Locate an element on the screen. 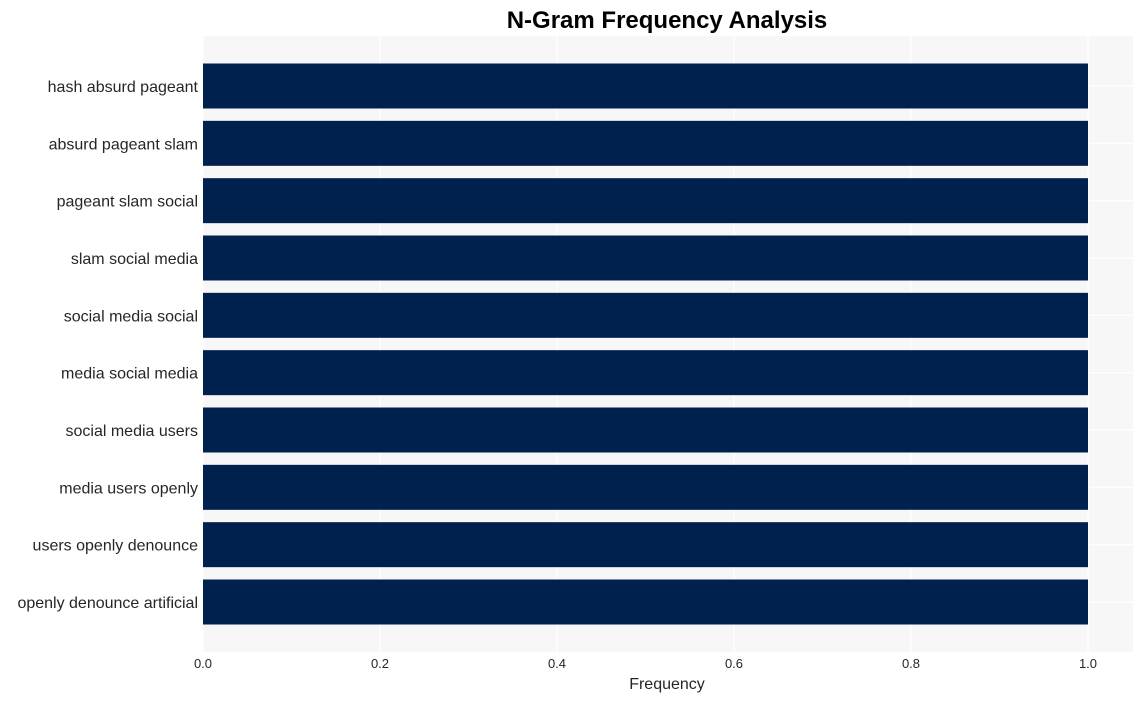  y-tick-label: social media users is located at coordinates (132, 431).